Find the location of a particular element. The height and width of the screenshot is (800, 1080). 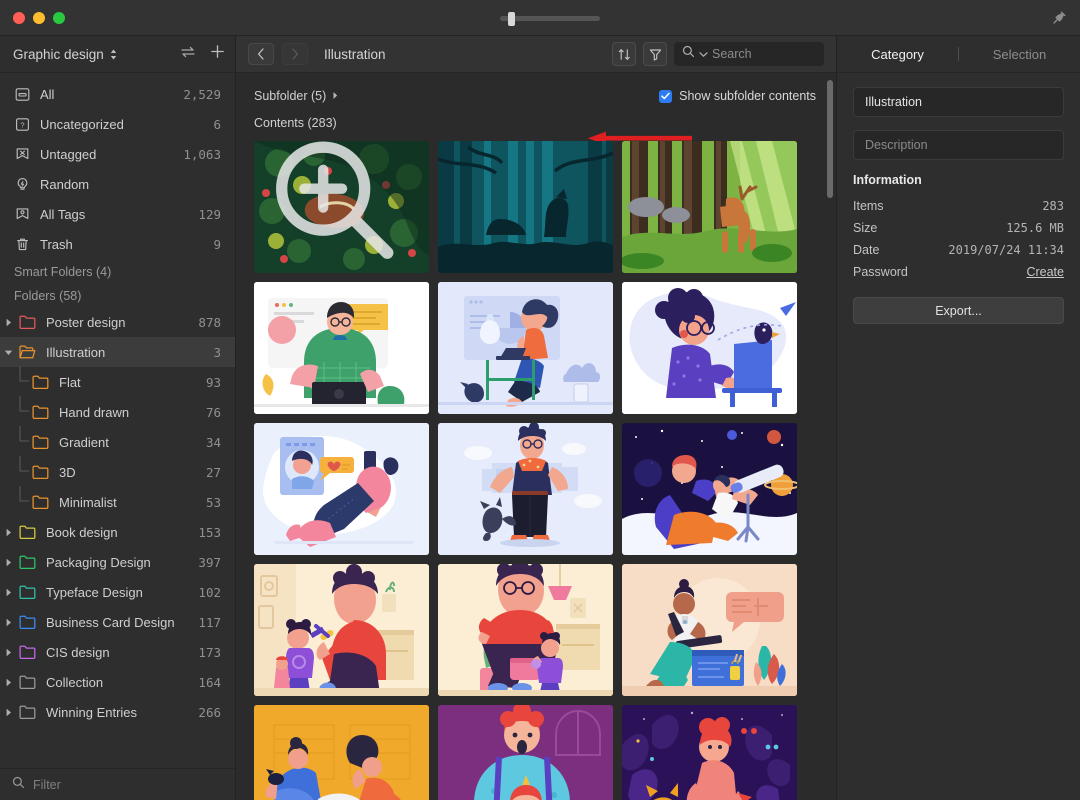

chevron-right-icon is located at coordinates (335, 96).